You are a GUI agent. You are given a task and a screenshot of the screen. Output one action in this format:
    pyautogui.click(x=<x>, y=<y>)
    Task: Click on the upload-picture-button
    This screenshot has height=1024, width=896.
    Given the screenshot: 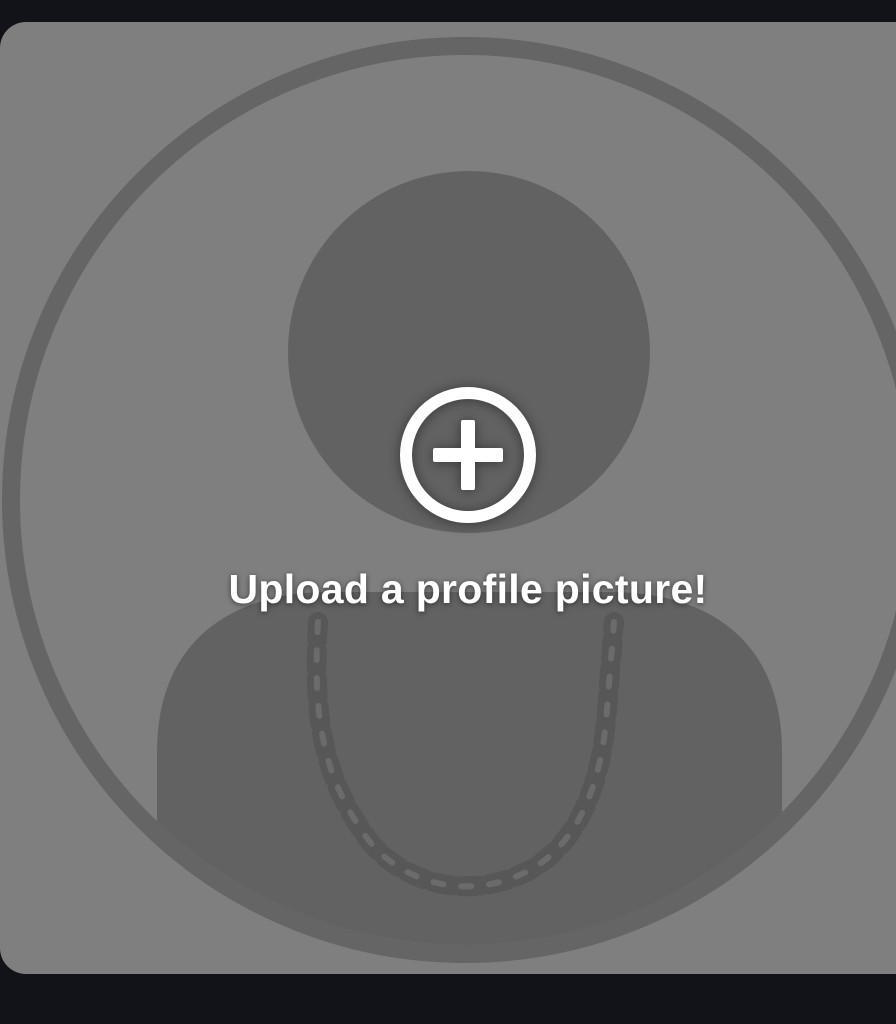 What is the action you would take?
    pyautogui.click(x=468, y=455)
    